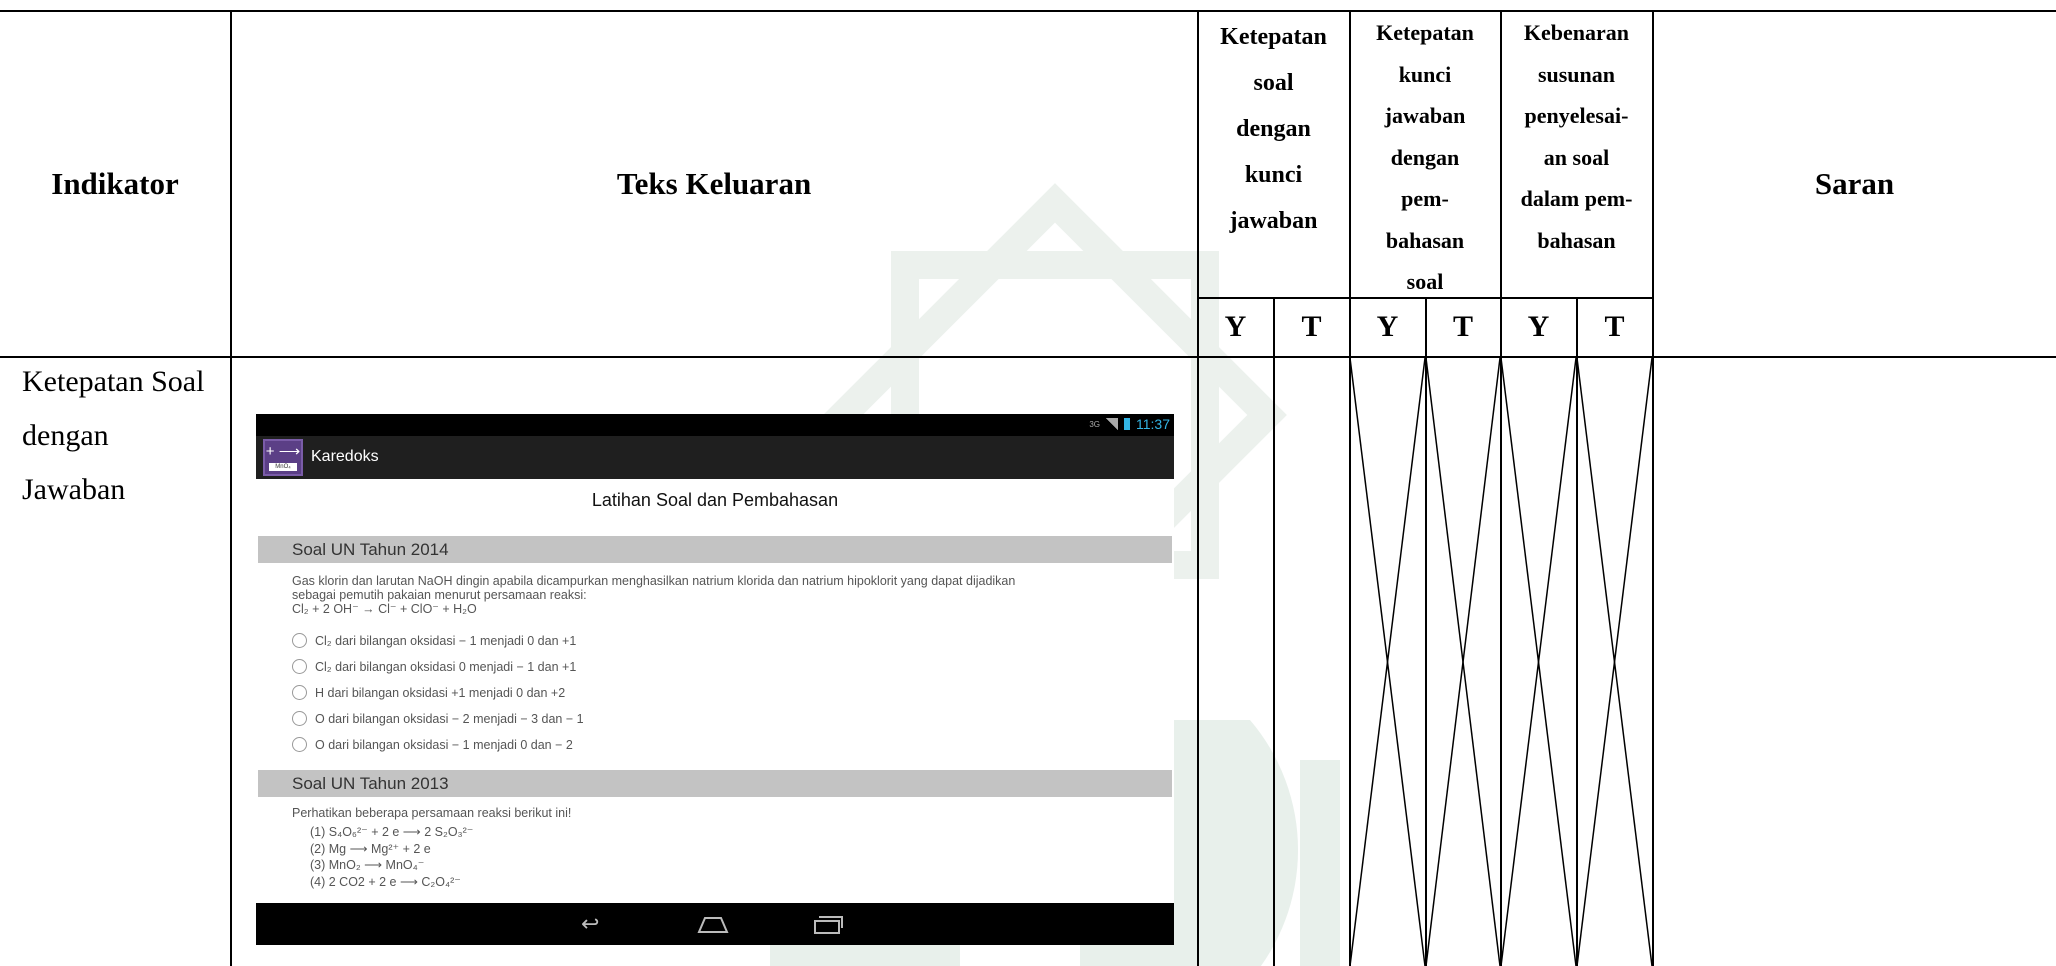 The width and height of the screenshot is (2056, 966). What do you see at coordinates (1538, 326) in the screenshot?
I see `subheader-y-3: Y` at bounding box center [1538, 326].